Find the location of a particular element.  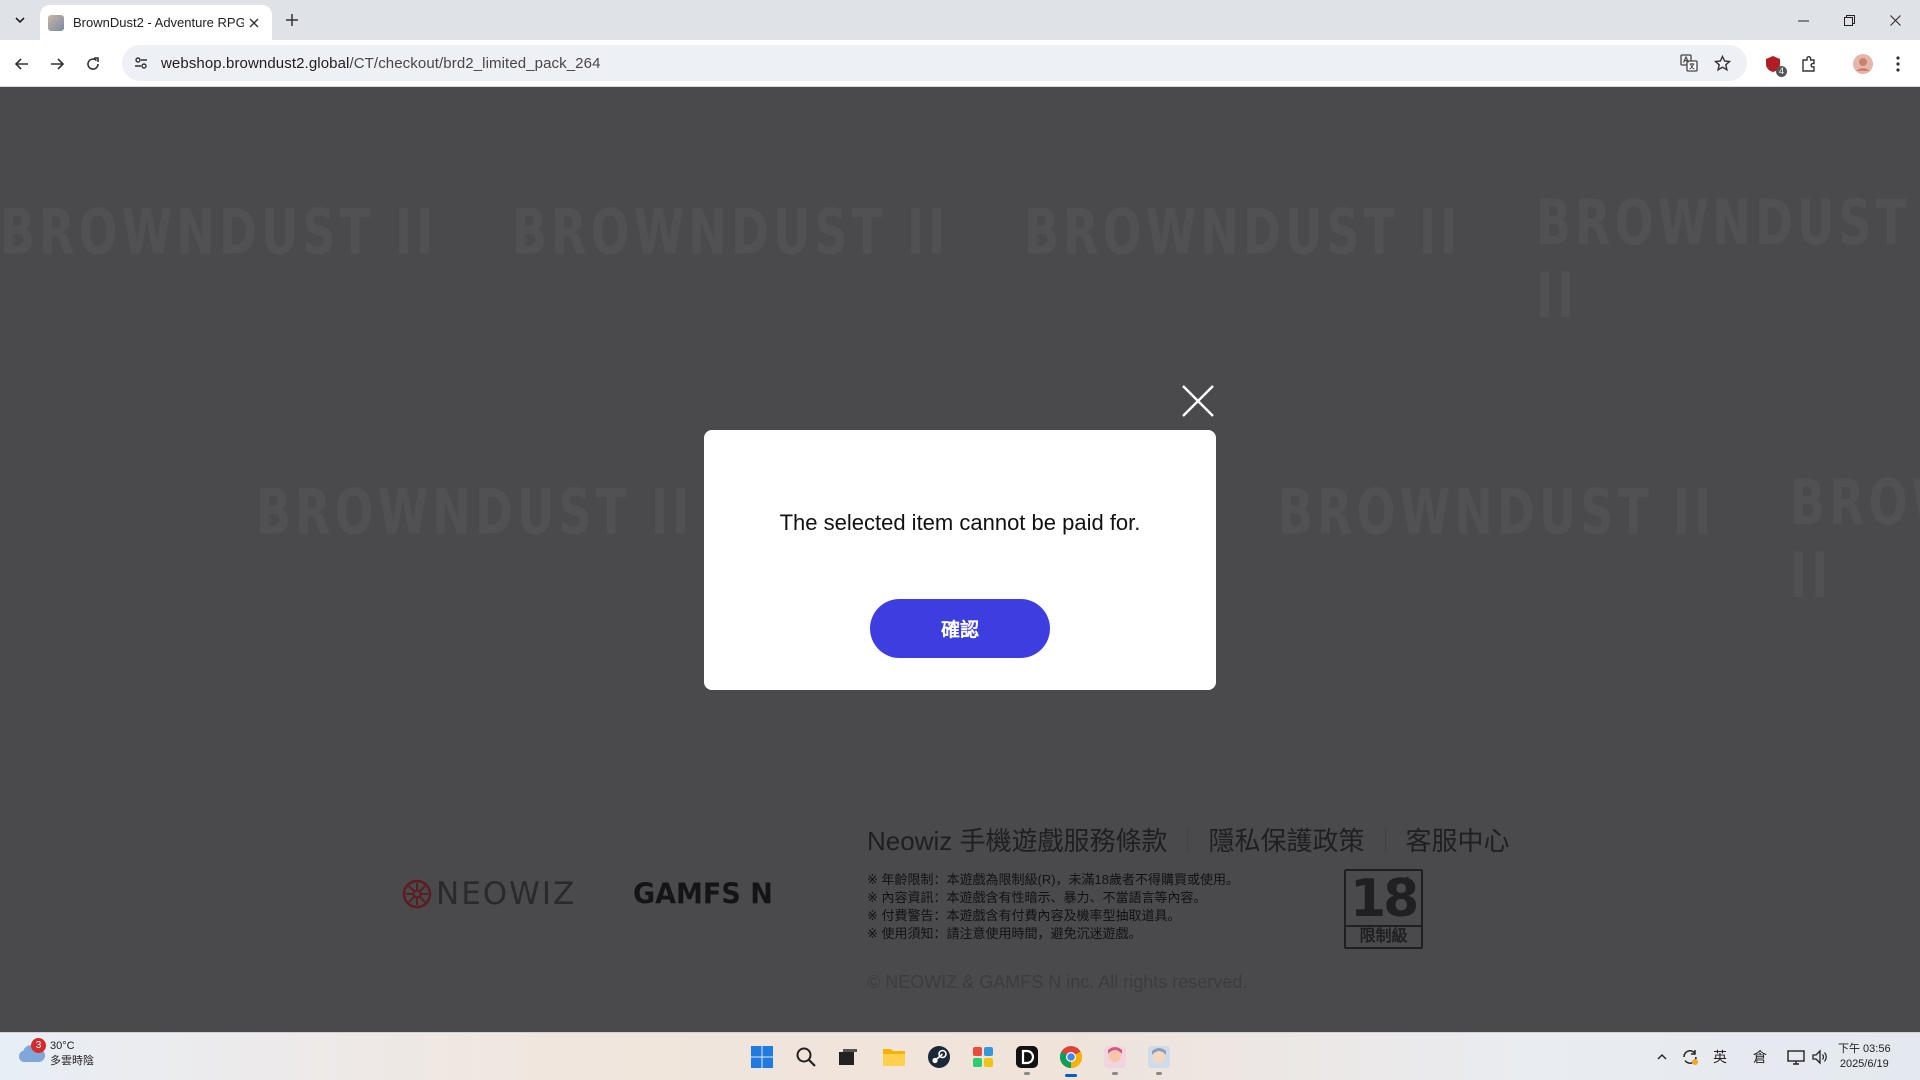

tab-title: BrownDust2 - Adventure RPG is located at coordinates (158, 22).